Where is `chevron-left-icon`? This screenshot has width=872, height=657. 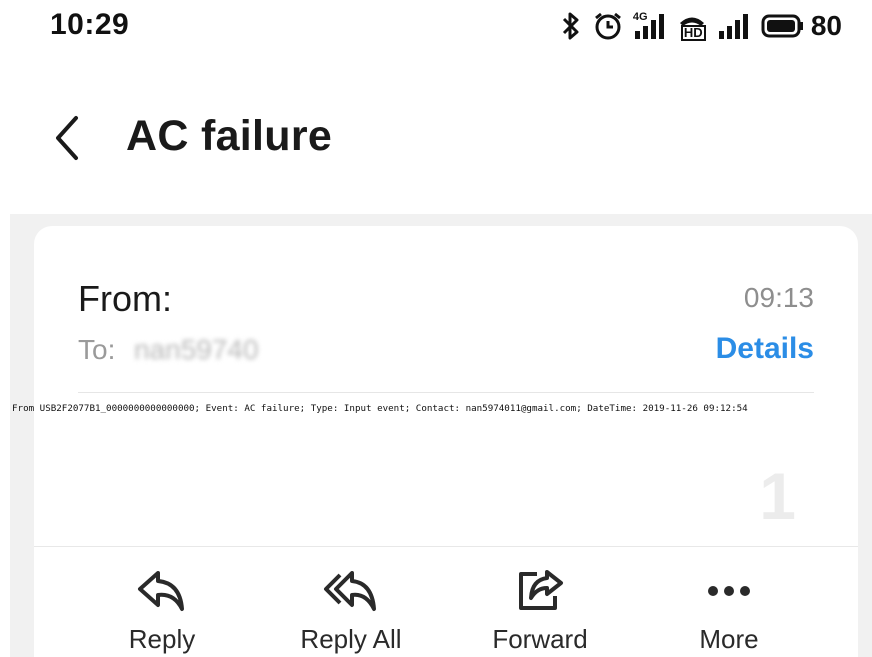 chevron-left-icon is located at coordinates (67, 138).